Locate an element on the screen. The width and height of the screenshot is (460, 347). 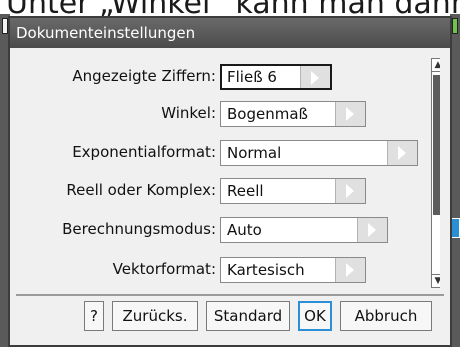
help-button: ? is located at coordinates (94, 316).